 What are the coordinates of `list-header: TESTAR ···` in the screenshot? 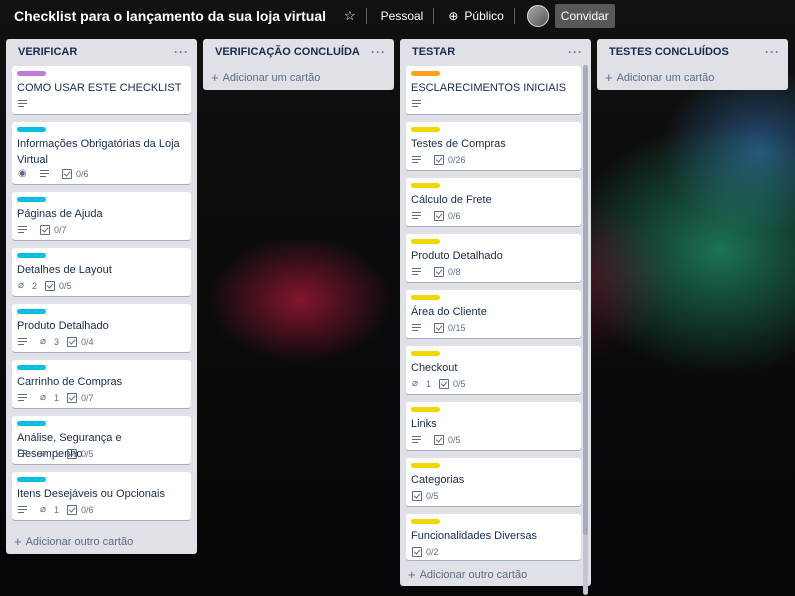 It's located at (495, 52).